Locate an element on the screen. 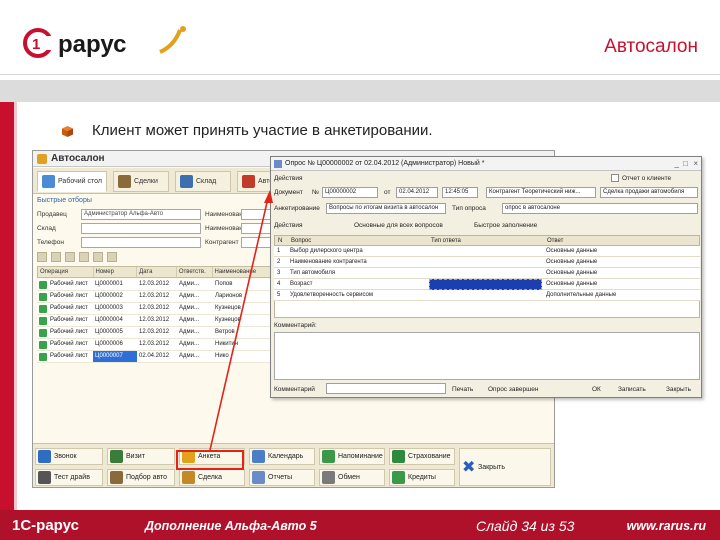 The height and width of the screenshot is (540, 720). credits-button: Кредиты is located at coordinates (422, 477).